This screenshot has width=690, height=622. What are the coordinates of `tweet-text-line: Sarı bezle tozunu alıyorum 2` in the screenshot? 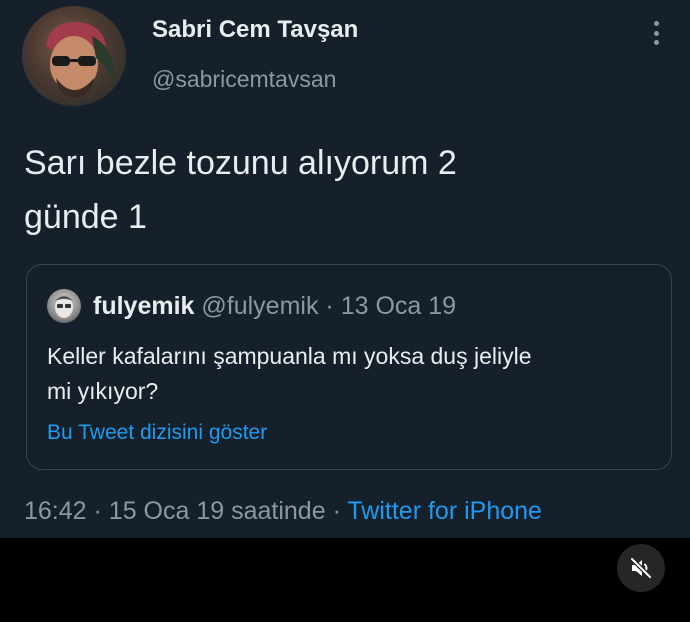 It's located at (240, 163).